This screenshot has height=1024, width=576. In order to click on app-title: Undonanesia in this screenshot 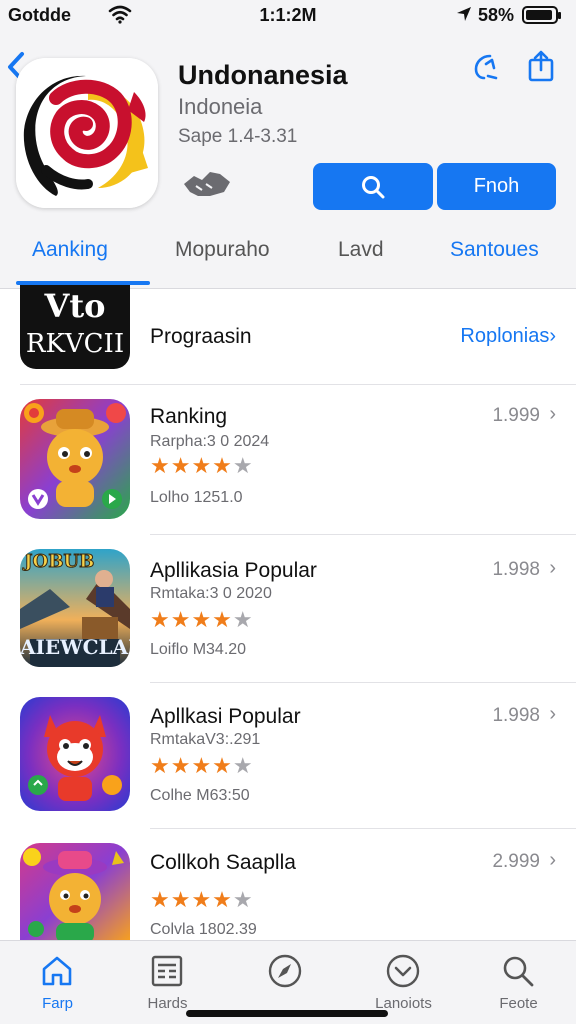, I will do `click(263, 75)`.